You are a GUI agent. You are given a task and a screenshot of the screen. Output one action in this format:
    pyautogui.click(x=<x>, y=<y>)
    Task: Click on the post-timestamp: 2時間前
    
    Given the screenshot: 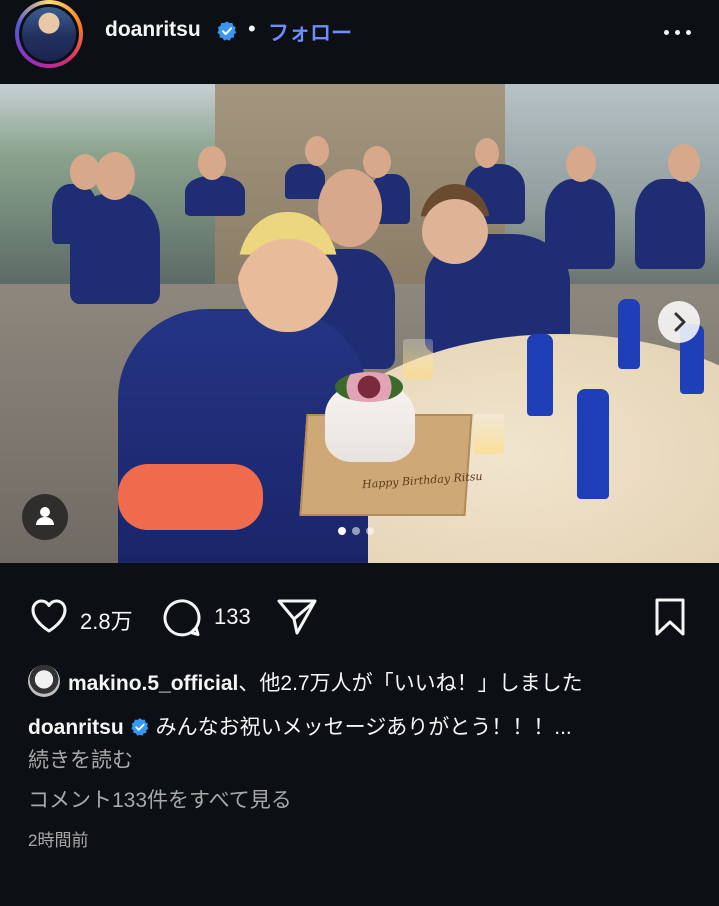 What is the action you would take?
    pyautogui.click(x=58, y=840)
    